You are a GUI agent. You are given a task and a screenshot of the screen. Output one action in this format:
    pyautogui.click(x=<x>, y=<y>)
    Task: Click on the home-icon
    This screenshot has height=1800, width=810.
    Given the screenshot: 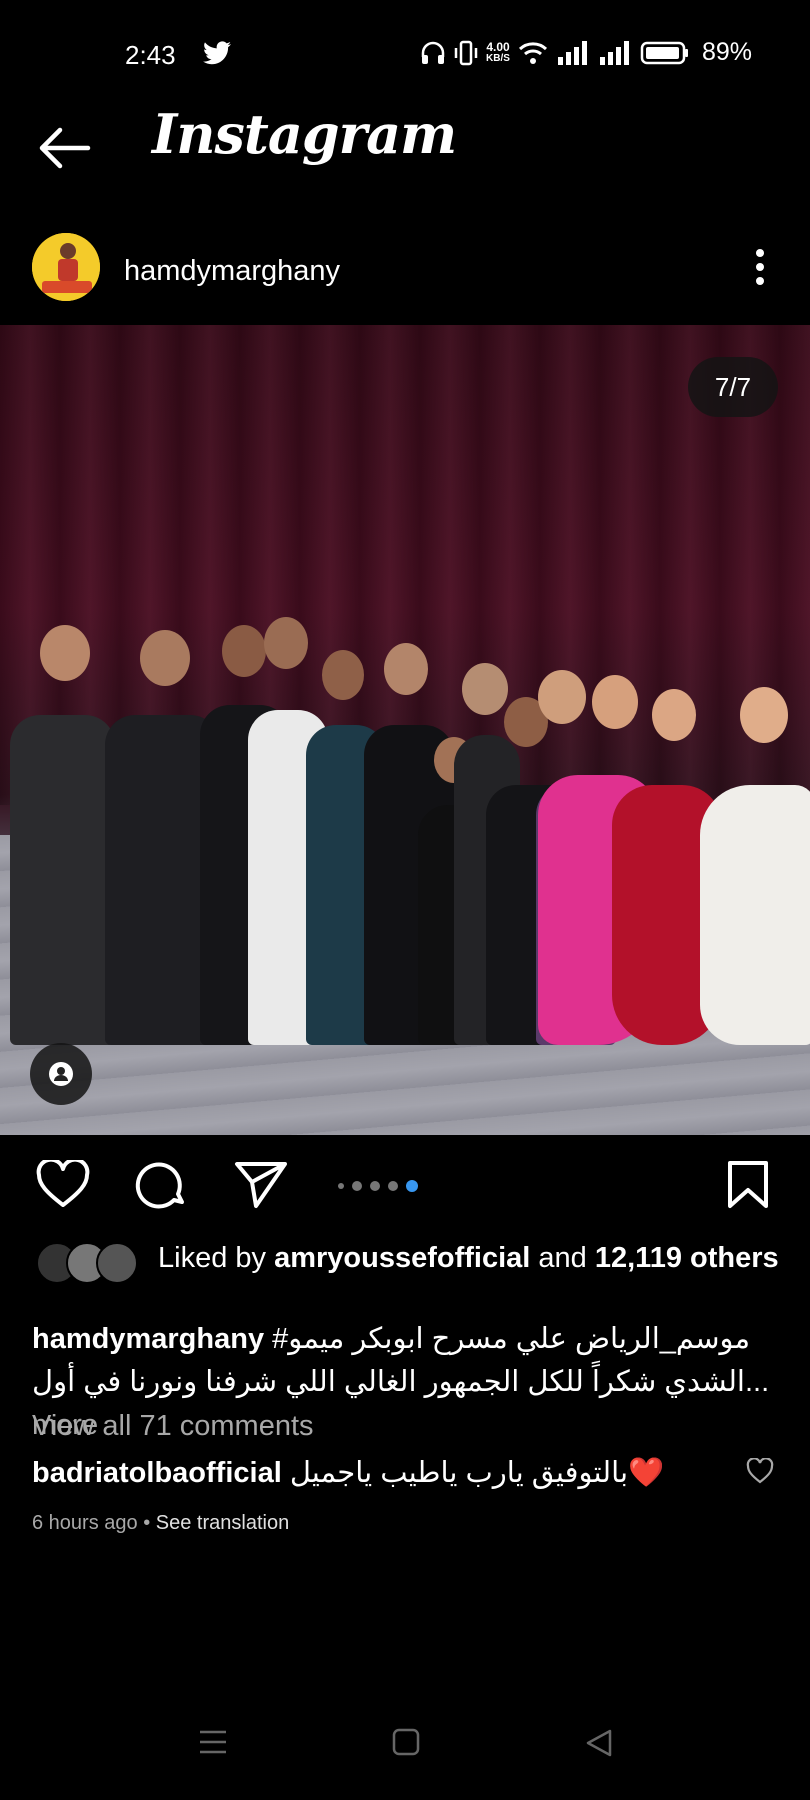 What is the action you would take?
    pyautogui.click(x=406, y=1742)
    